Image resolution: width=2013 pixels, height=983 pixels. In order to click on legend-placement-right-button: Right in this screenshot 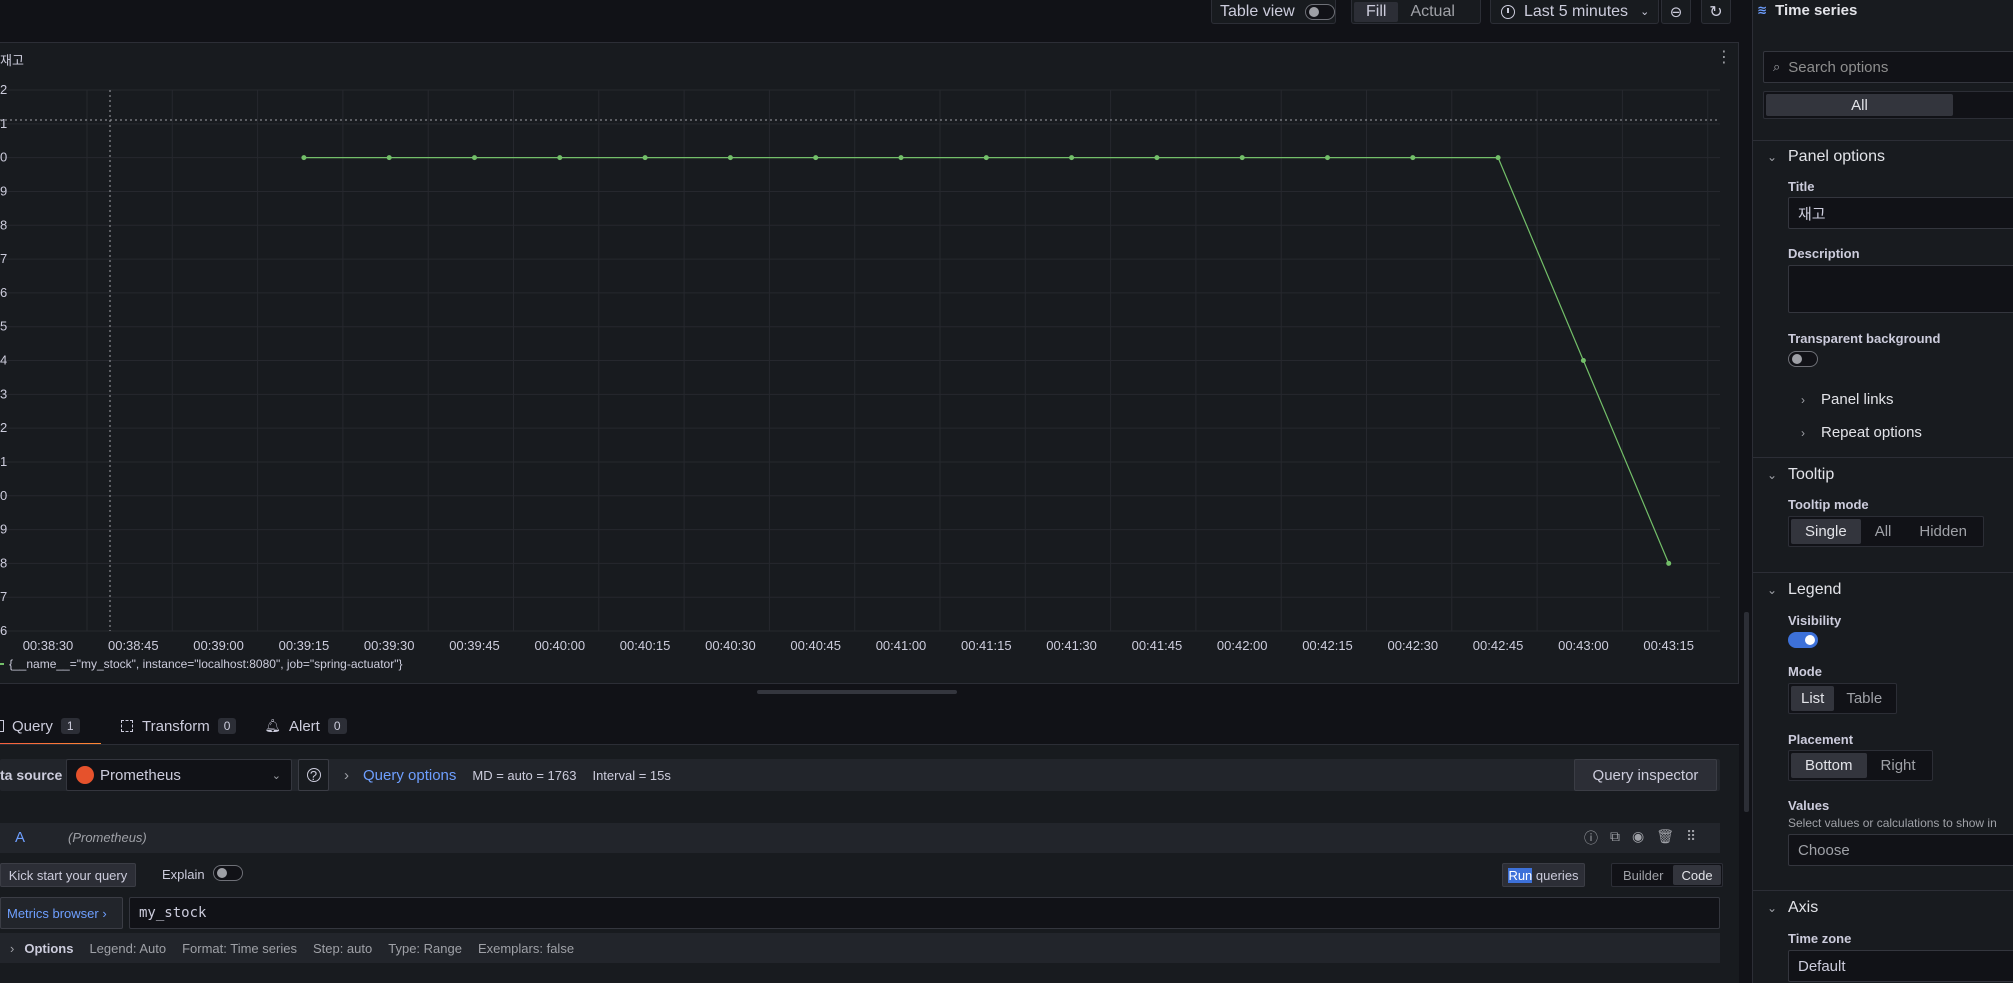, I will do `click(1898, 765)`.